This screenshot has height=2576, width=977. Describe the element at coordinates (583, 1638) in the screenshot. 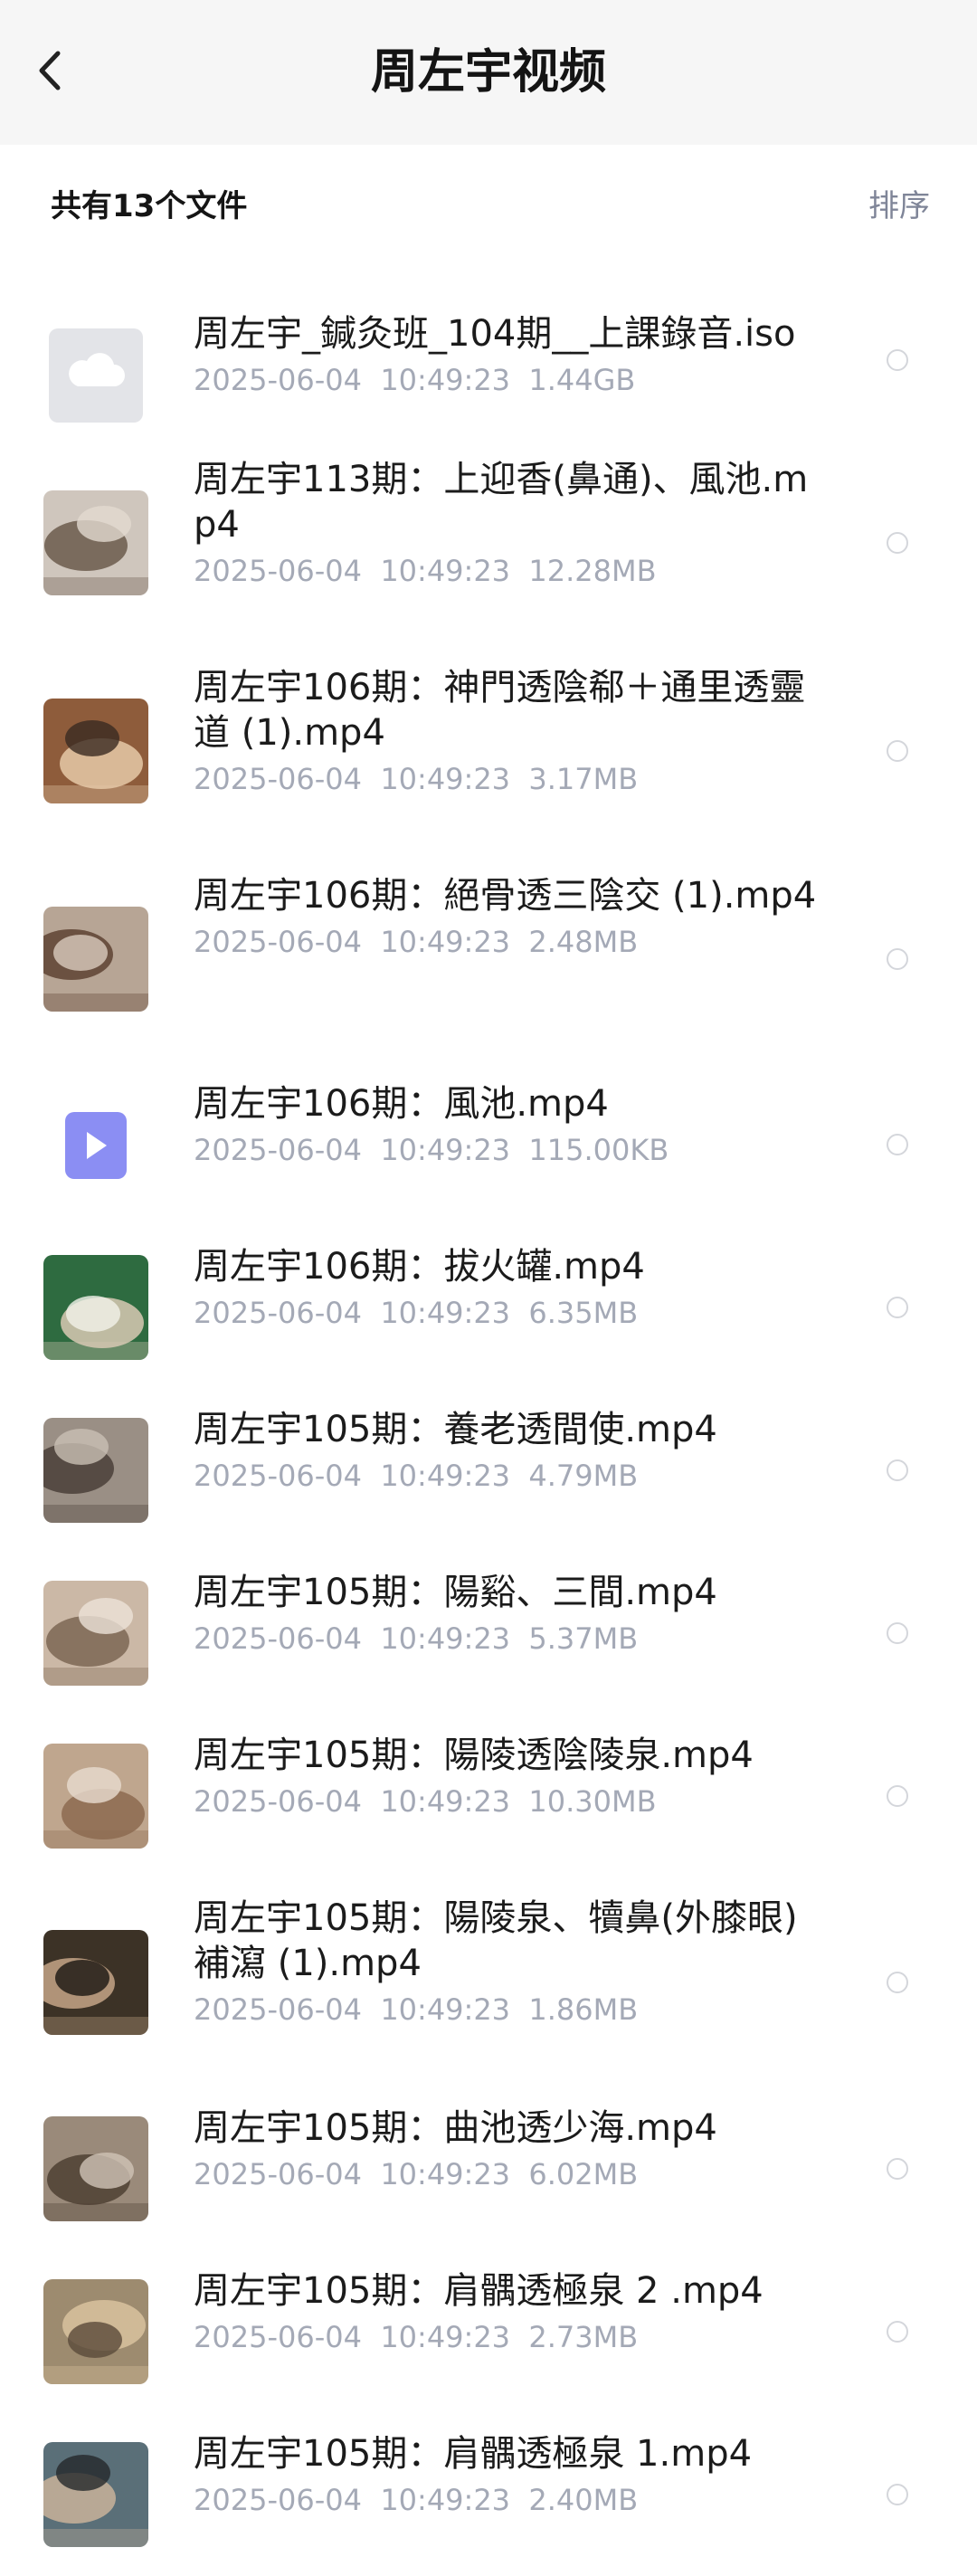

I see `file-size: 5.37MB` at that location.